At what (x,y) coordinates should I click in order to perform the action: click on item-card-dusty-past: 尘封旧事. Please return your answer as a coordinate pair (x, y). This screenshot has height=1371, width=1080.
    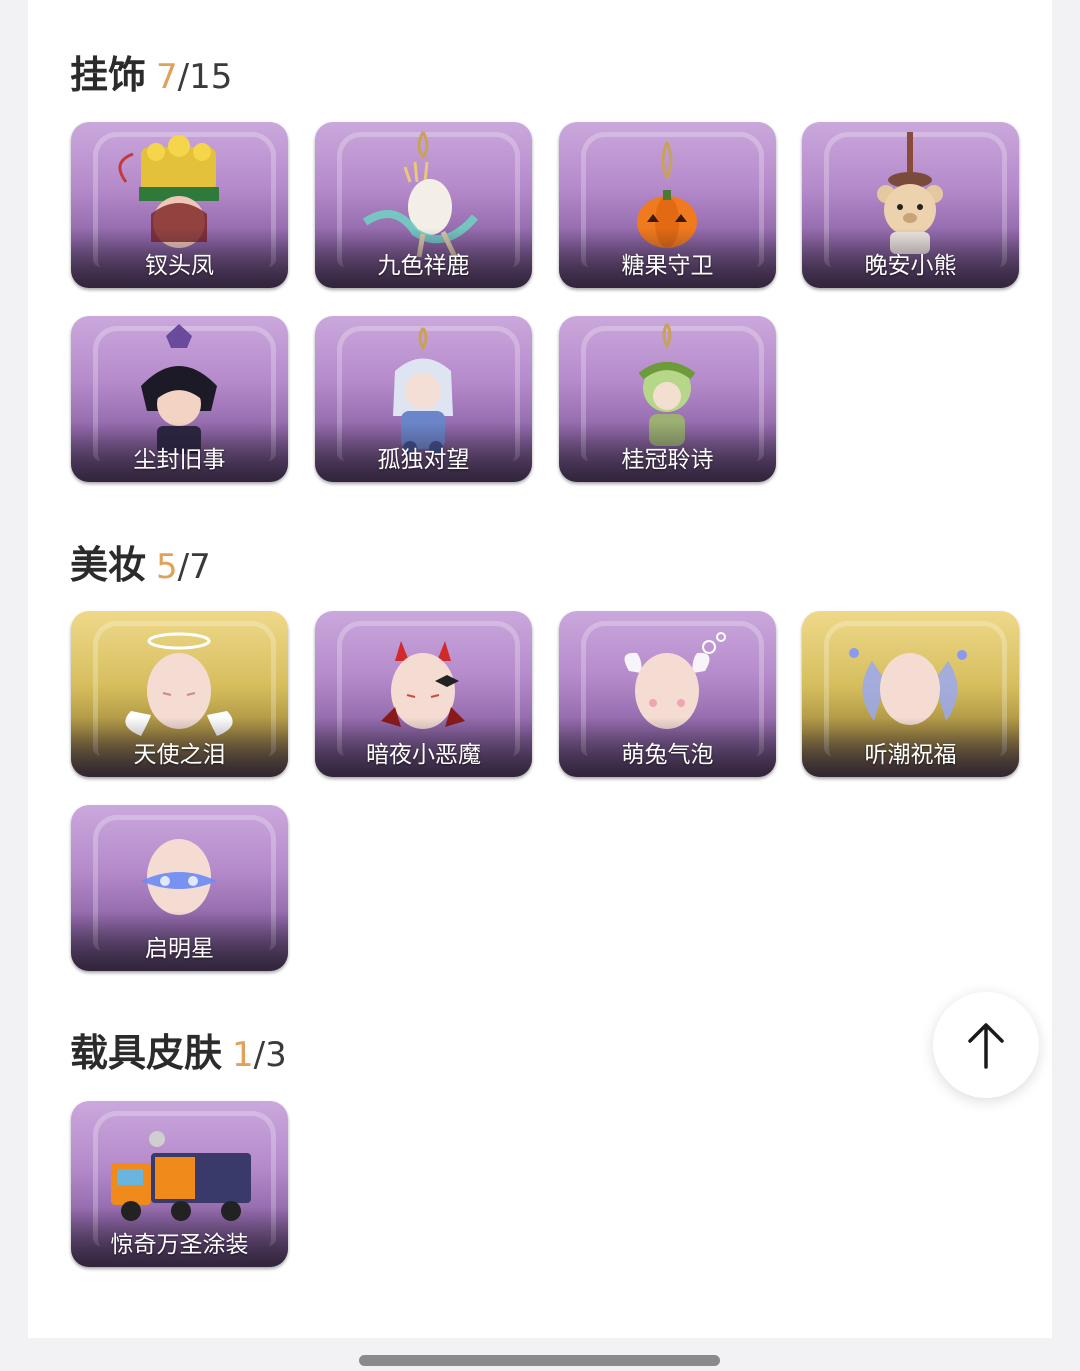
    Looking at the image, I should click on (179, 399).